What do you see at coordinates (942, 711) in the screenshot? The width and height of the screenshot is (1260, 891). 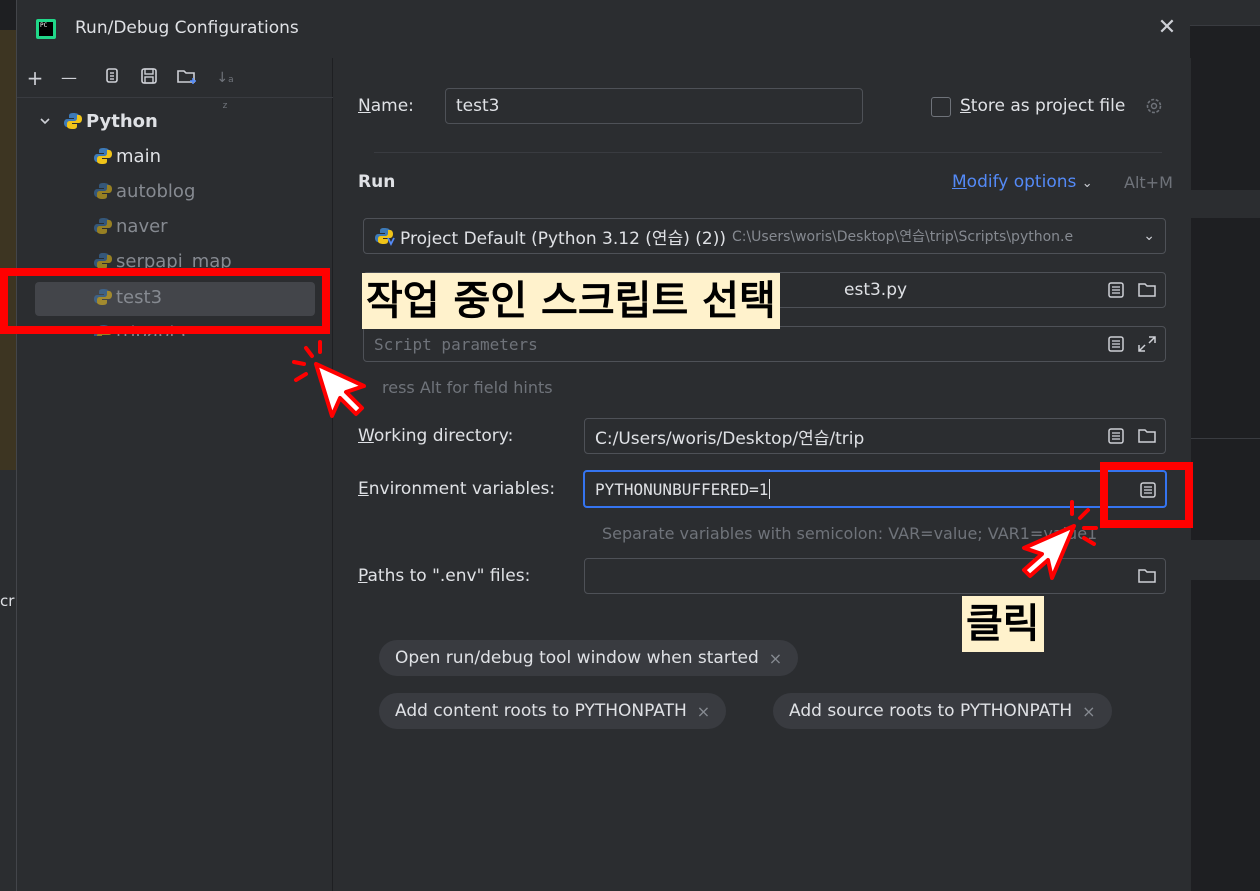 I see `chip-add-source-roots: Add source roots to PYTHONPATH ×` at bounding box center [942, 711].